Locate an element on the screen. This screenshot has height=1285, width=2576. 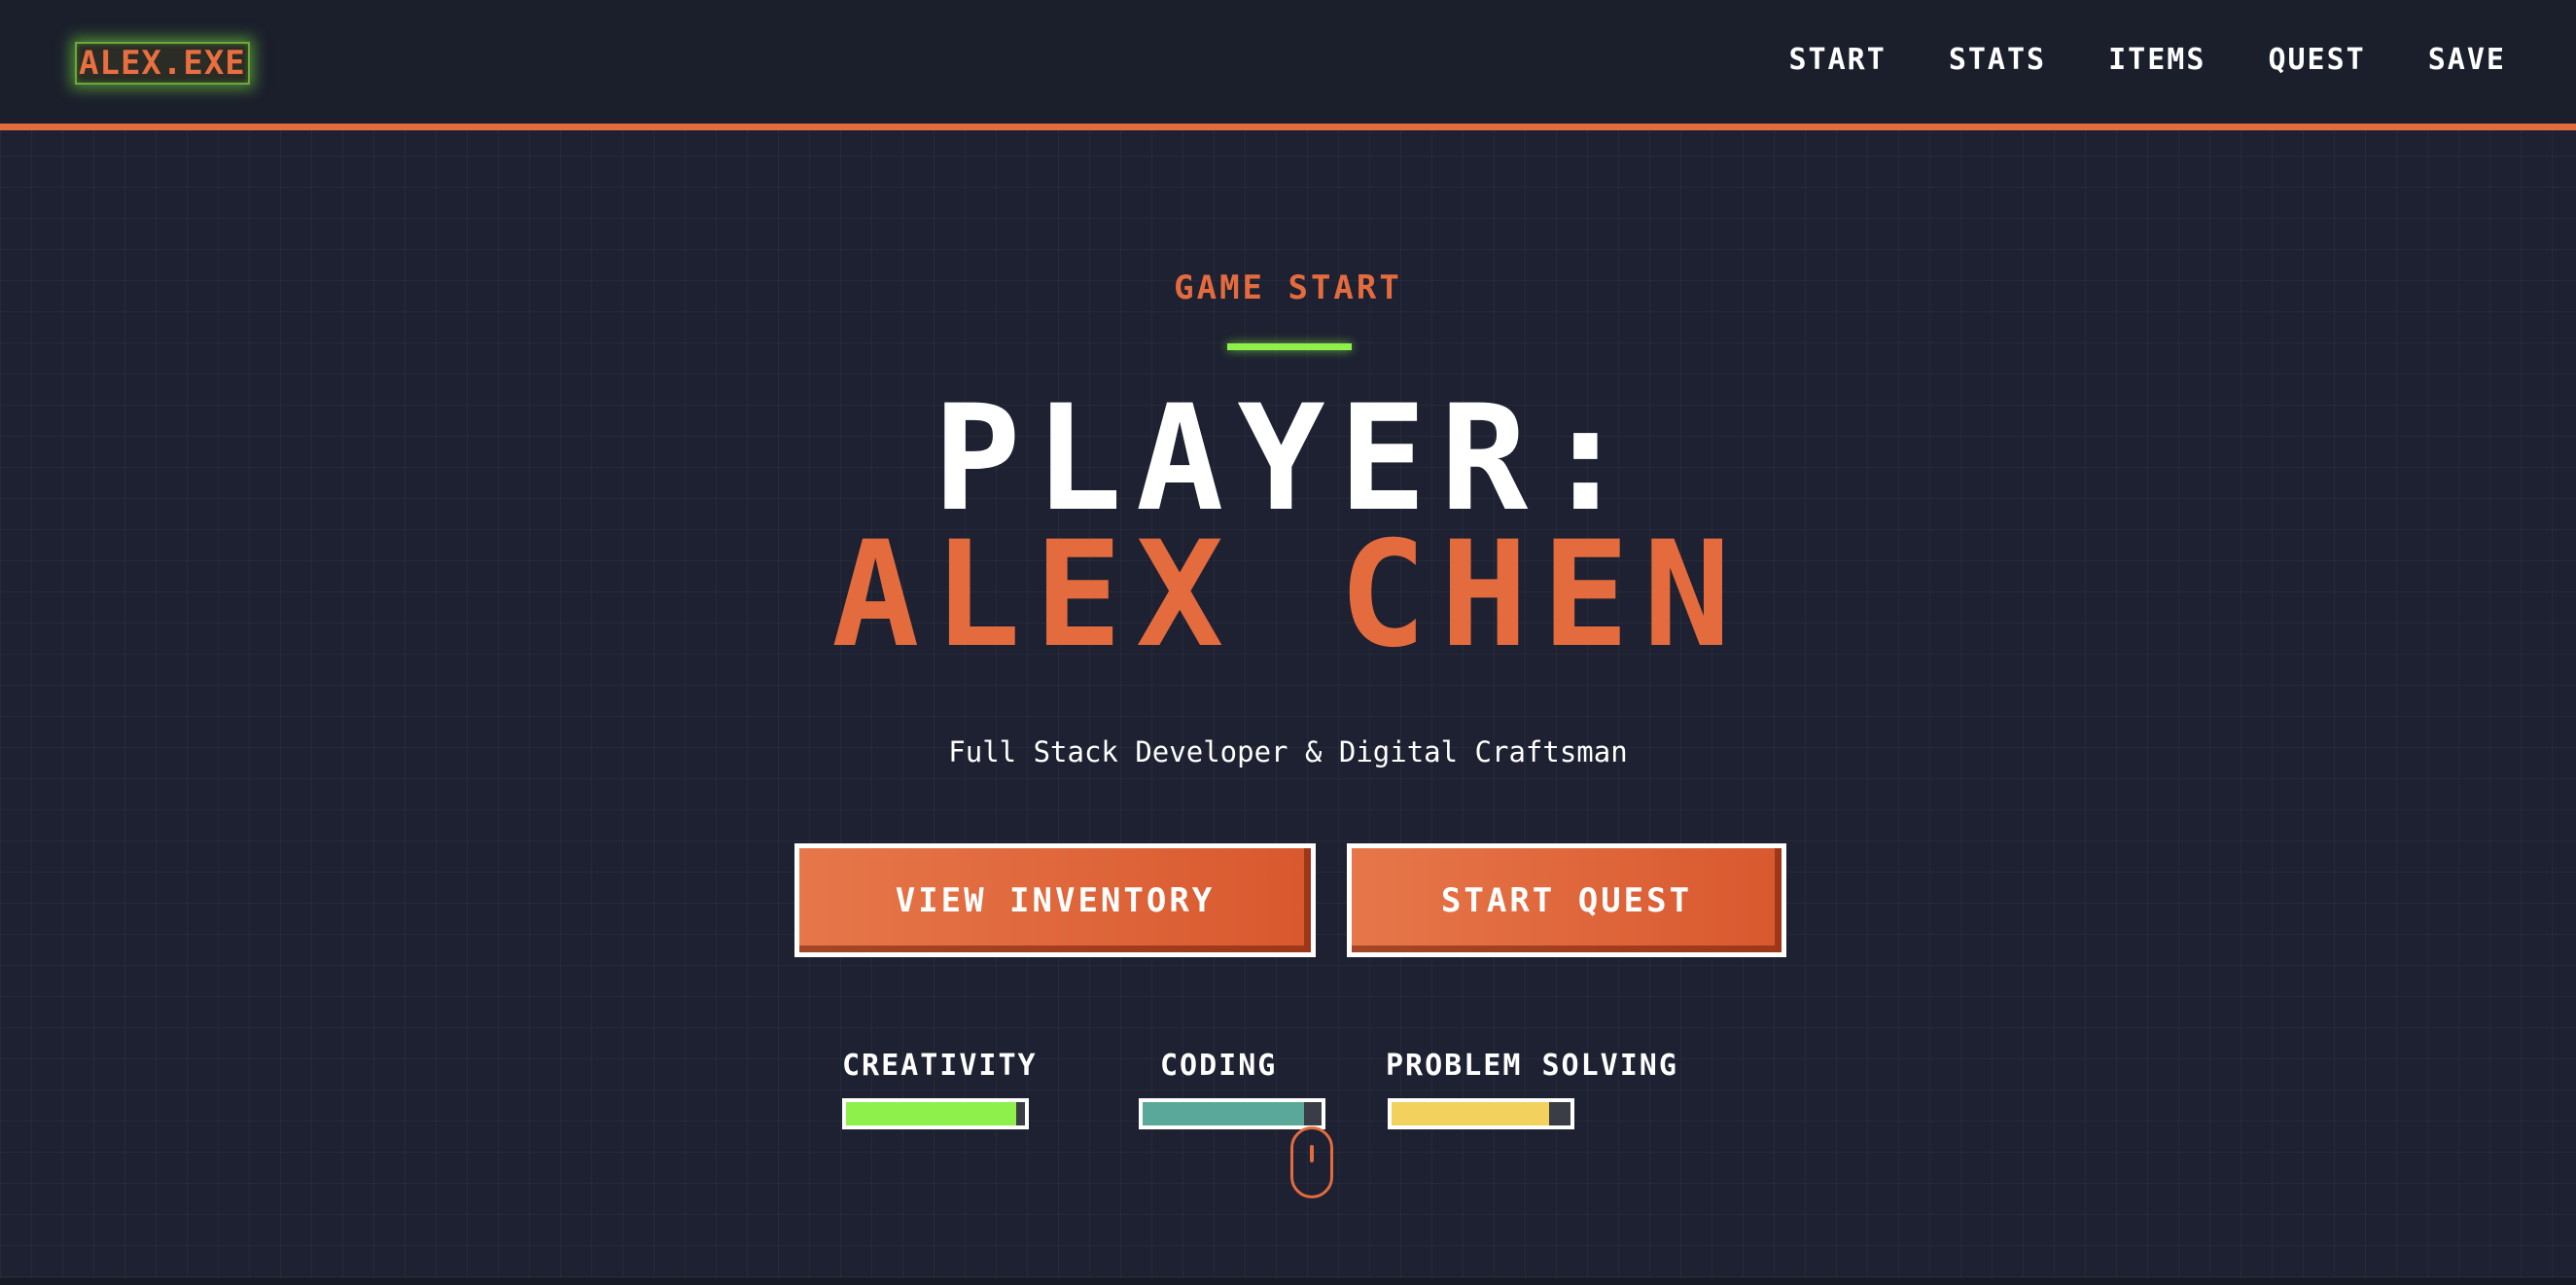
stat-bar-creativity is located at coordinates (936, 1113).